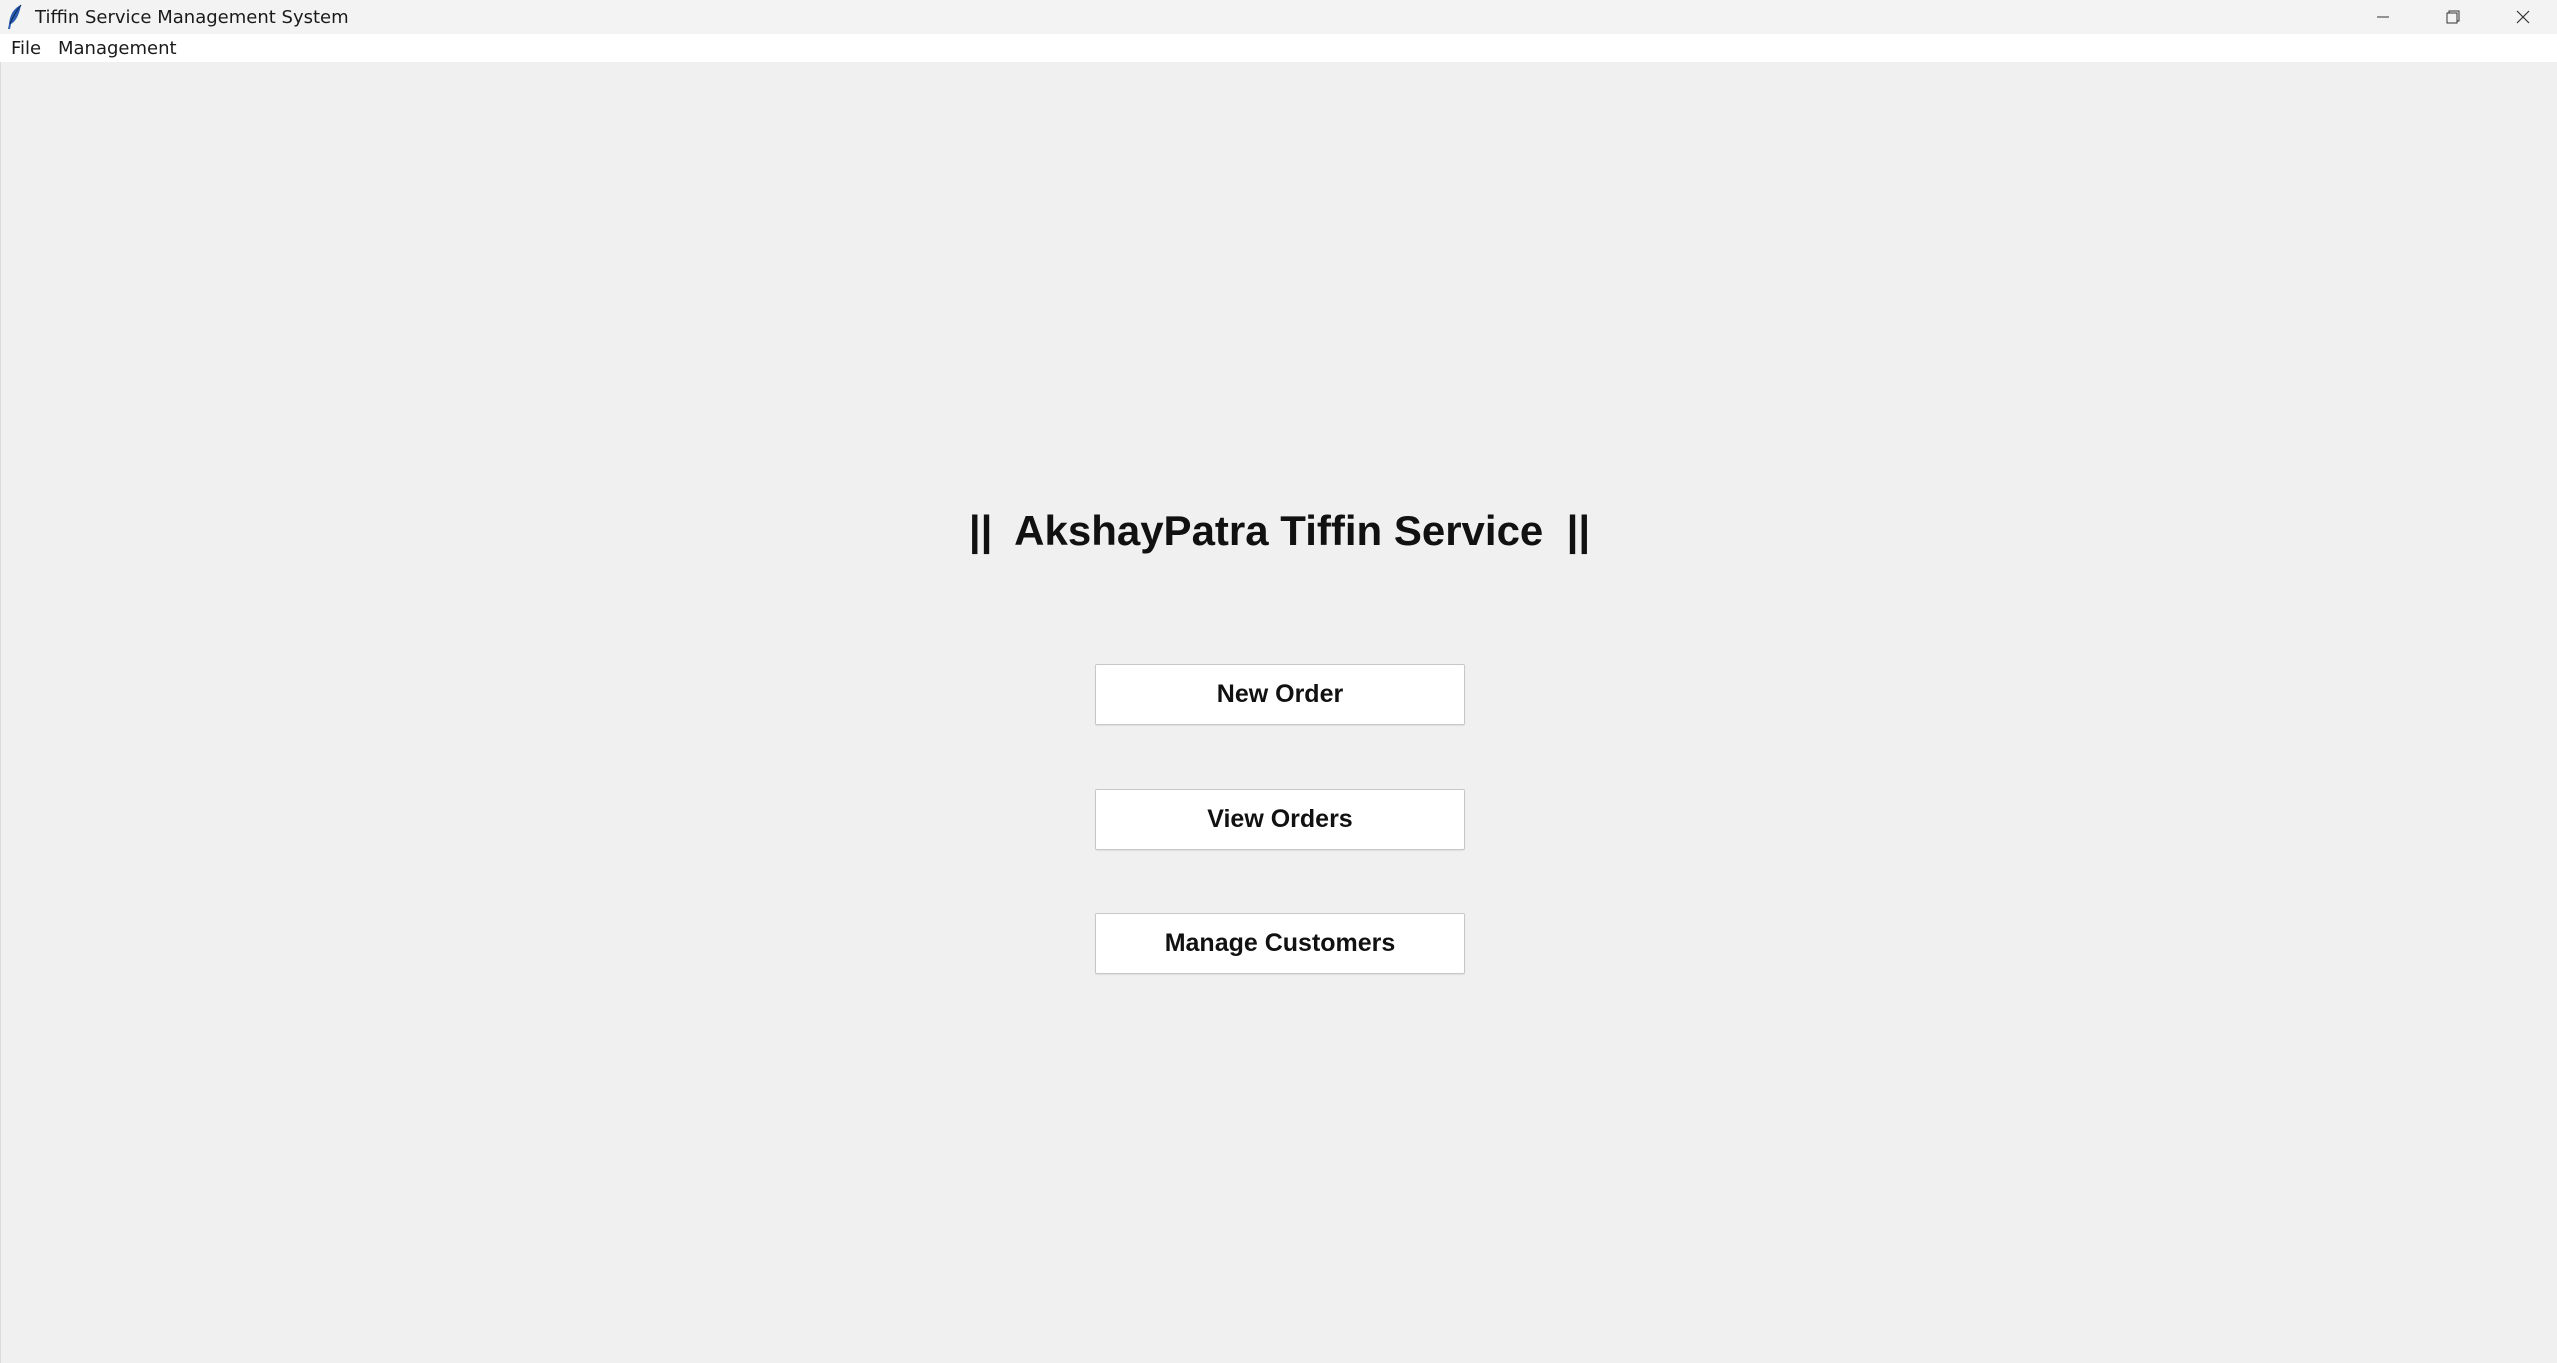  I want to click on close-button, so click(2522, 17).